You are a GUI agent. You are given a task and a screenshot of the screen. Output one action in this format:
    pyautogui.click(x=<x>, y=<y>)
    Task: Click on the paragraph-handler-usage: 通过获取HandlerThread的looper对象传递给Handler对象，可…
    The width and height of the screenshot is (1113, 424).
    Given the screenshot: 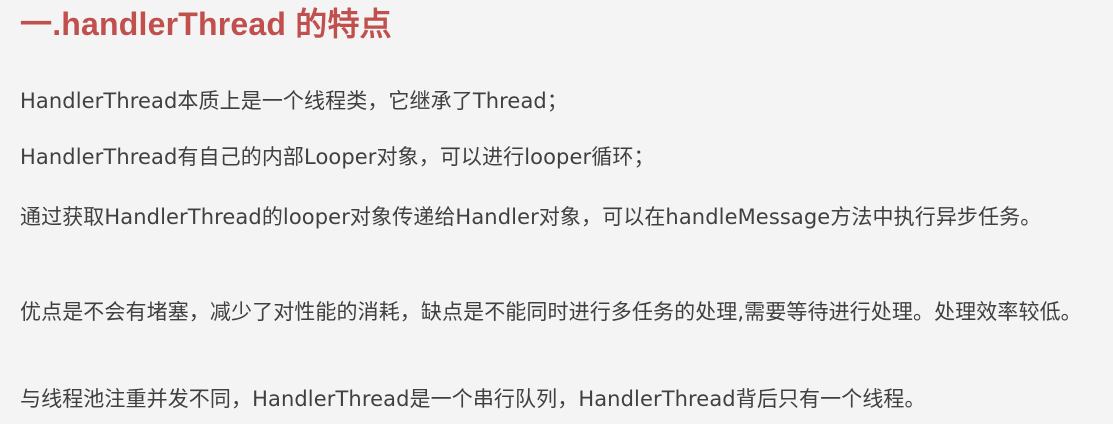 What is the action you would take?
    pyautogui.click(x=531, y=217)
    